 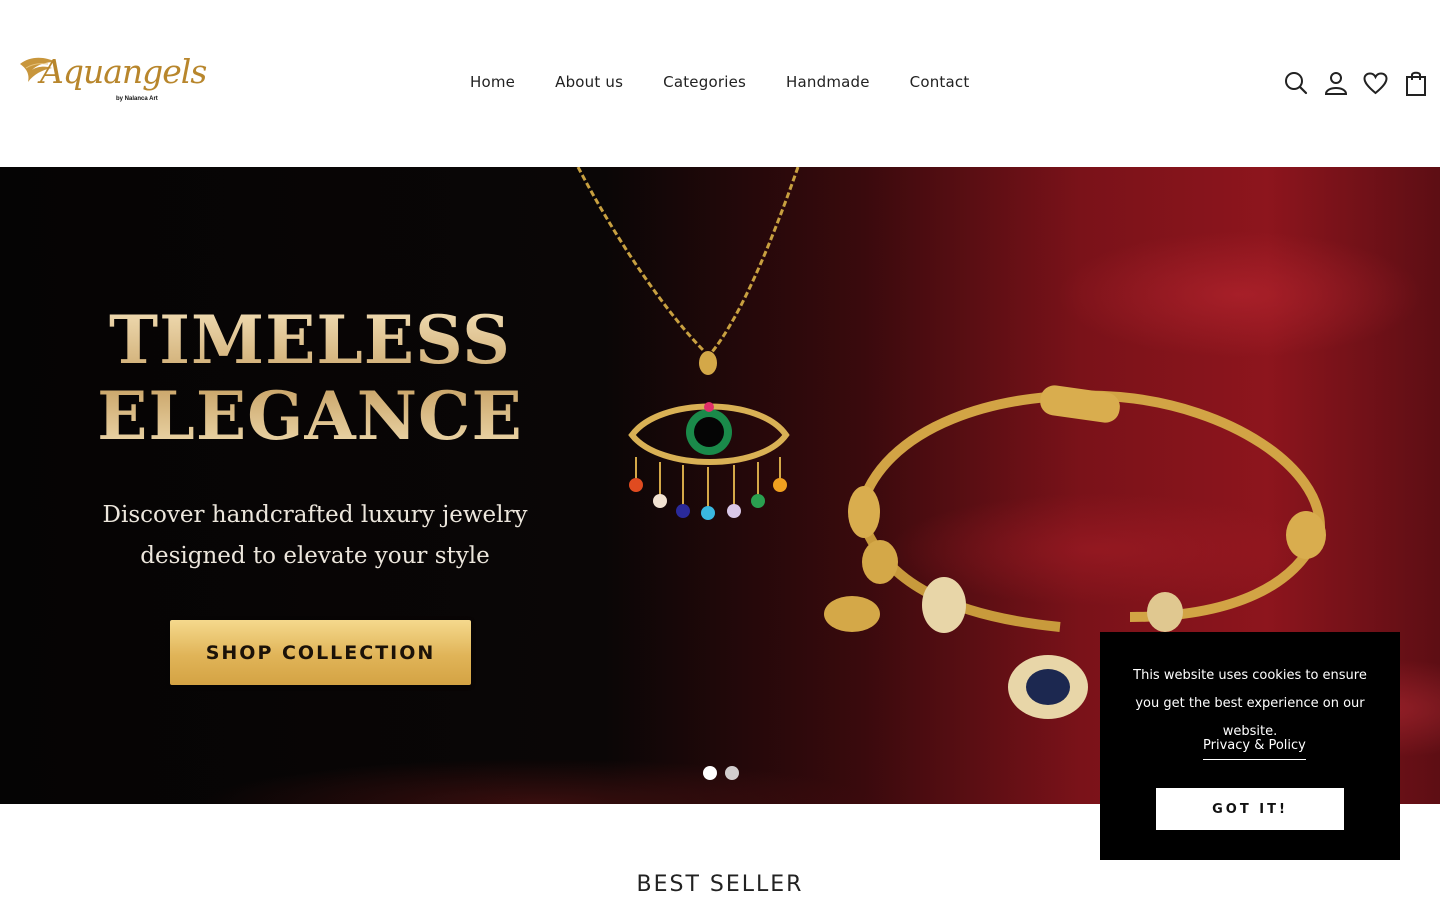 What do you see at coordinates (315, 515) in the screenshot?
I see `hero-subtitle-line-1: Discover handcrafted luxury jewelry` at bounding box center [315, 515].